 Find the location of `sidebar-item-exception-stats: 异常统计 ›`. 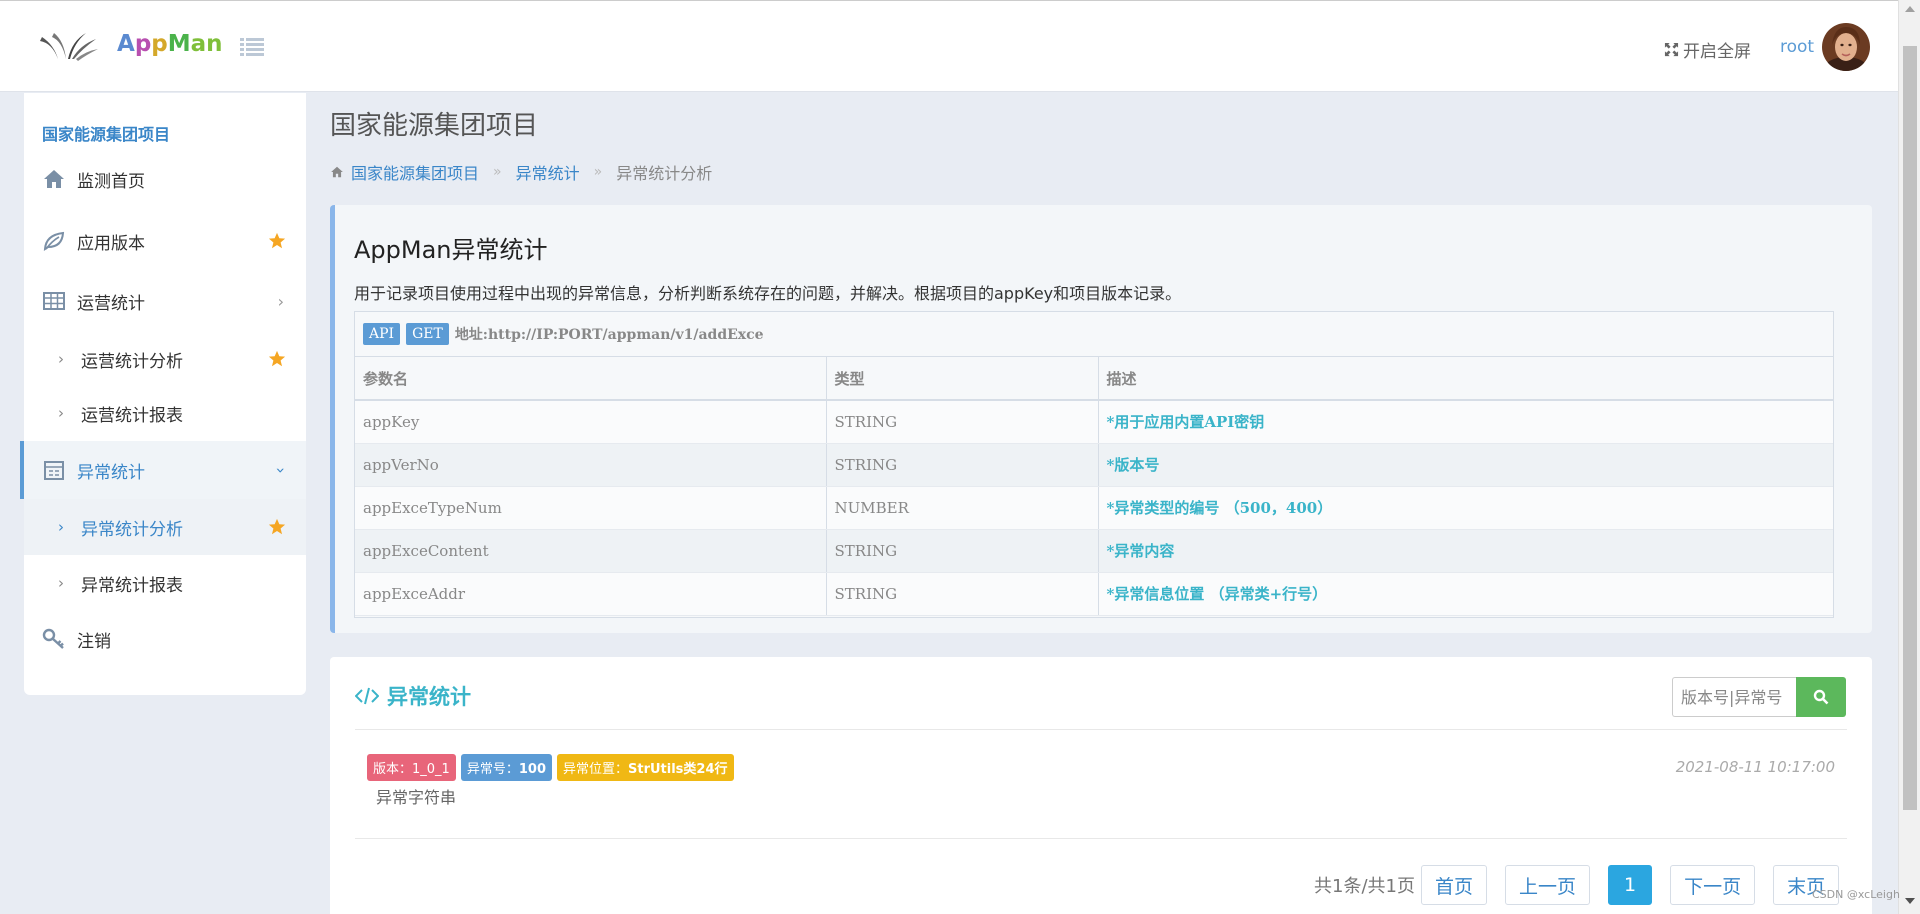

sidebar-item-exception-stats: 异常统计 › is located at coordinates (163, 470).